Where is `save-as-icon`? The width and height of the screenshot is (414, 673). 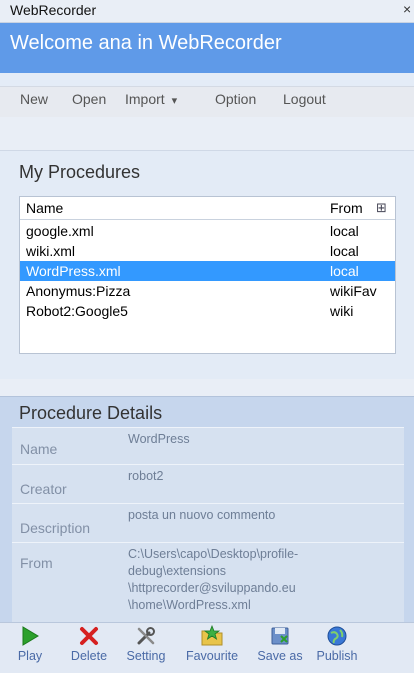 save-as-icon is located at coordinates (280, 636).